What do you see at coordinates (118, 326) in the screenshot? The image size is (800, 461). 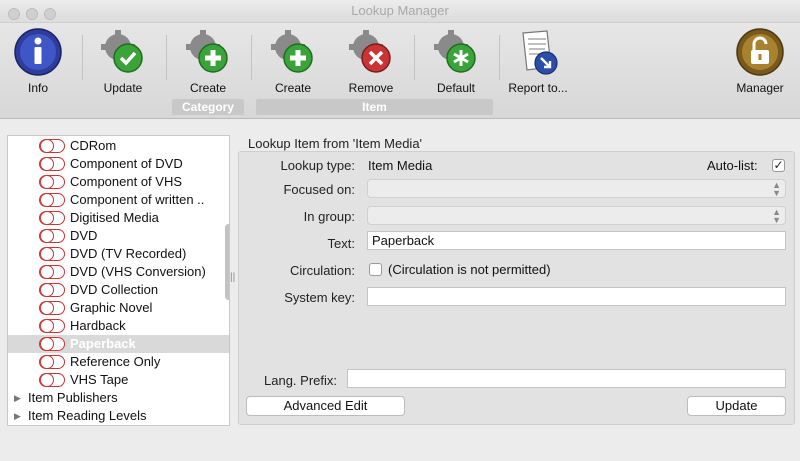 I see `list-item: Hardback` at bounding box center [118, 326].